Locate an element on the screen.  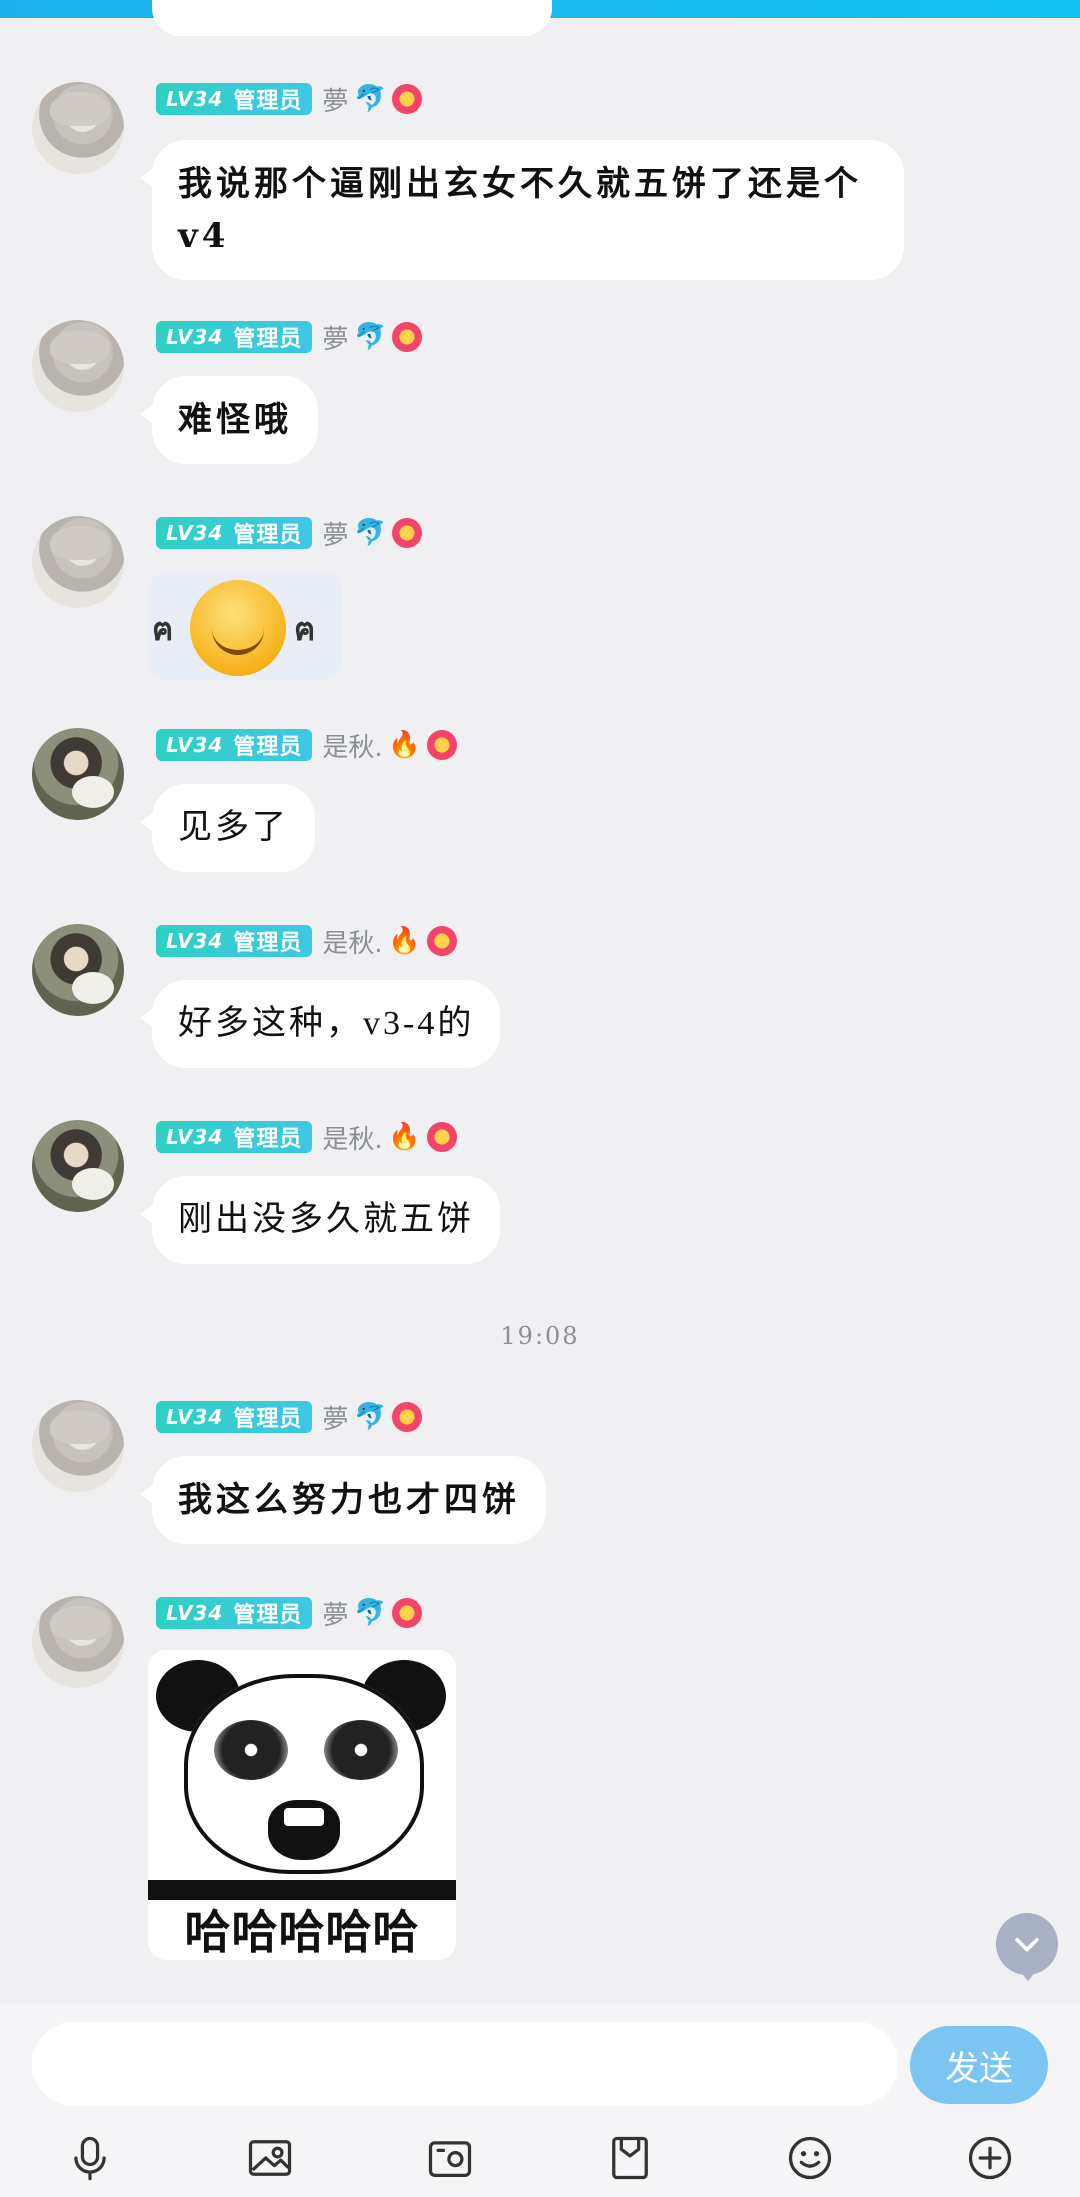
message-bubble: 好多这种，v3-4的 is located at coordinates (320, 1024).